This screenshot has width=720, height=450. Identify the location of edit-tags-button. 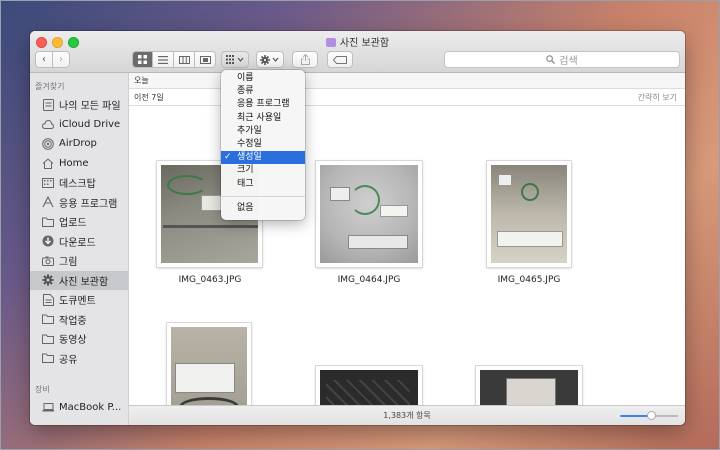
(340, 59).